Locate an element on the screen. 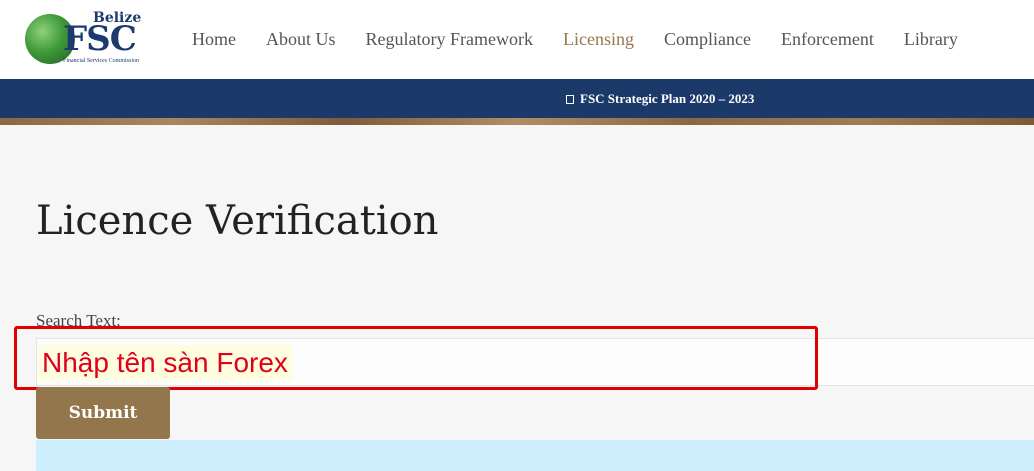 Image resolution: width=1034 pixels, height=471 pixels. logo-abbr: FSC is located at coordinates (100, 39).